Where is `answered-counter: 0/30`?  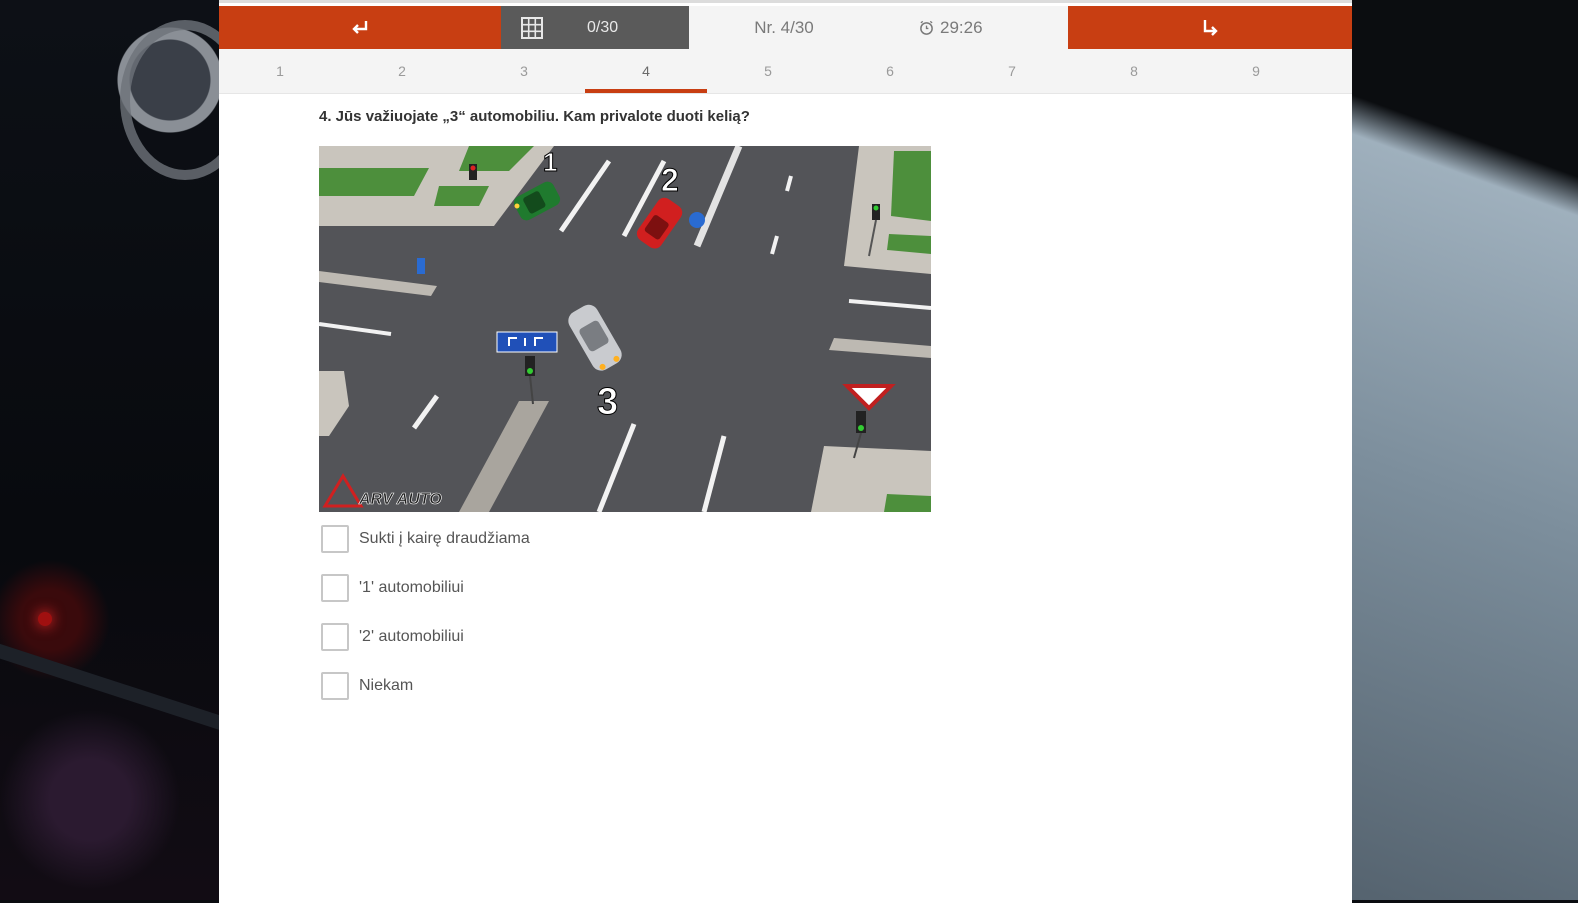 answered-counter: 0/30 is located at coordinates (595, 27).